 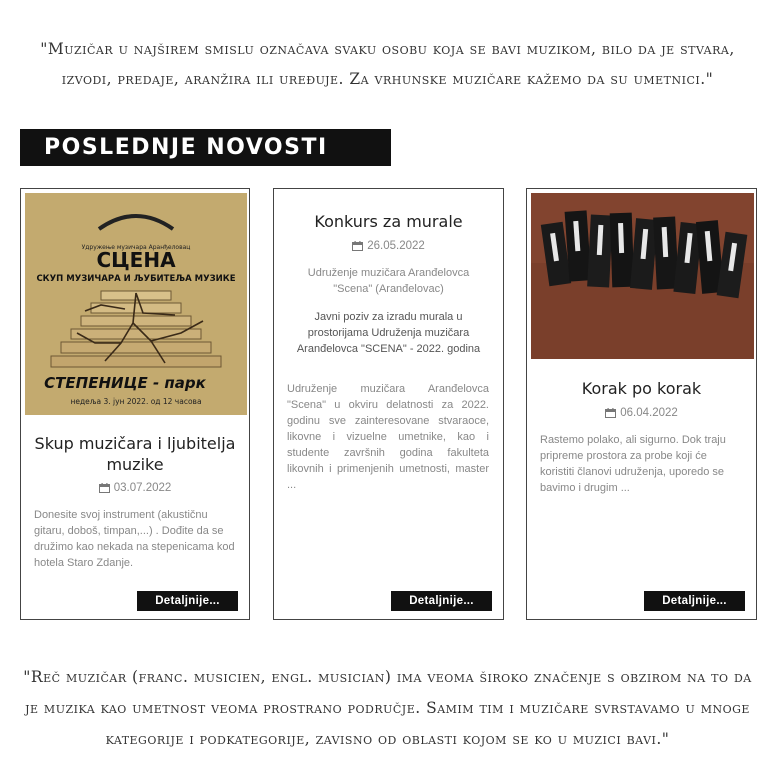 I want to click on poster-subtitle: СКУП МУЗИЧАРА И ЉУБИТЕЉА МУЗИКЕ, so click(x=135, y=279).